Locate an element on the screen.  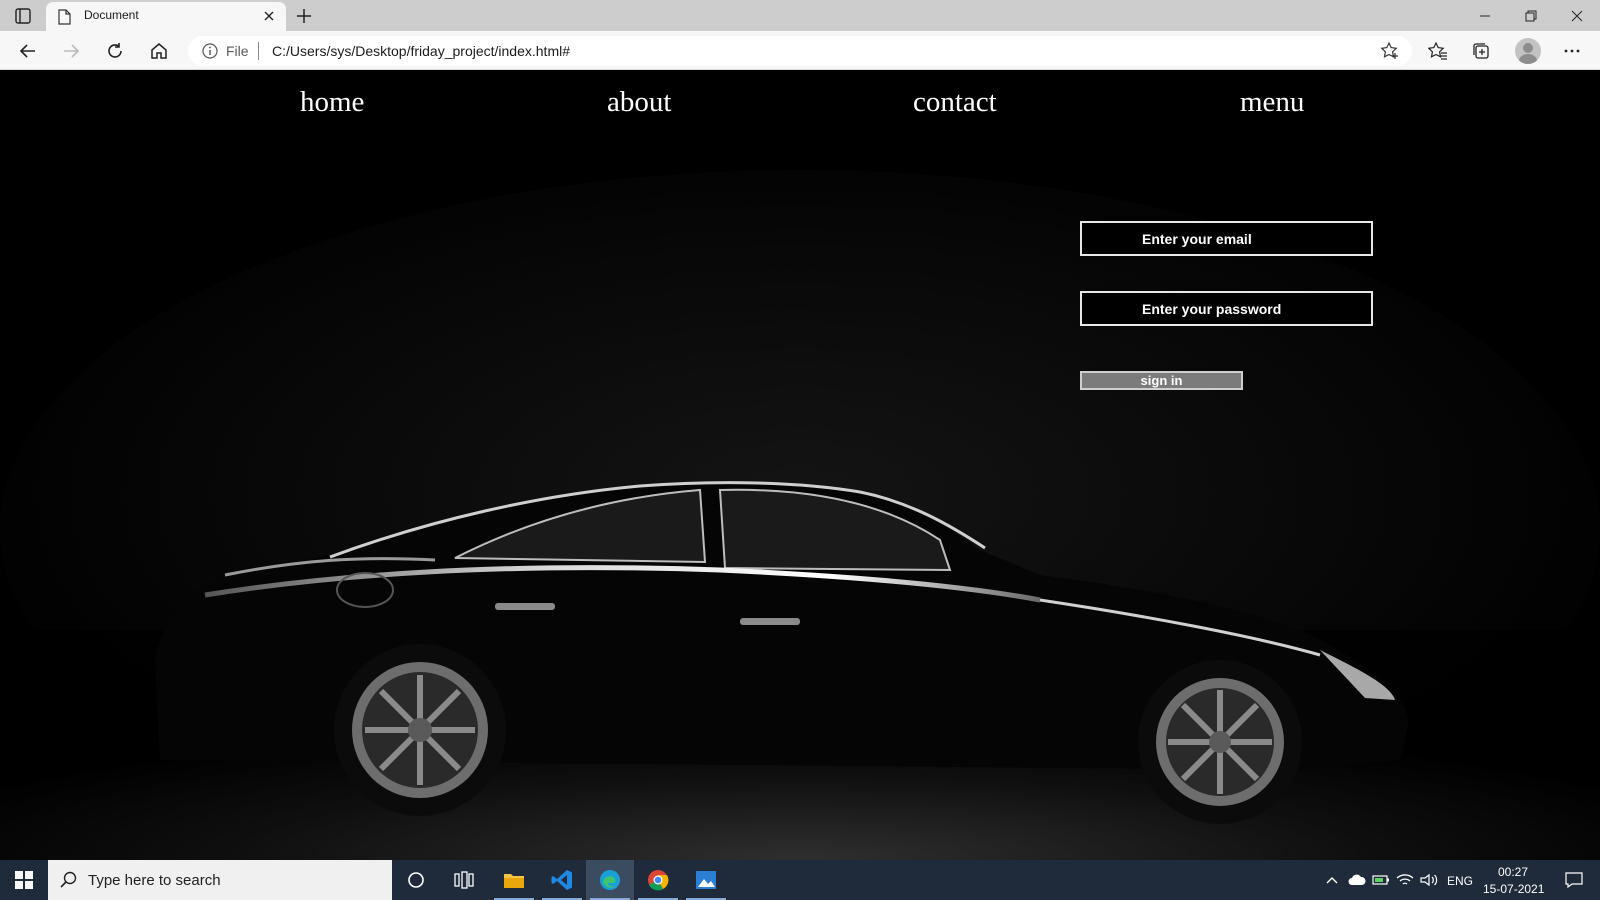
back-icon is located at coordinates (28, 51).